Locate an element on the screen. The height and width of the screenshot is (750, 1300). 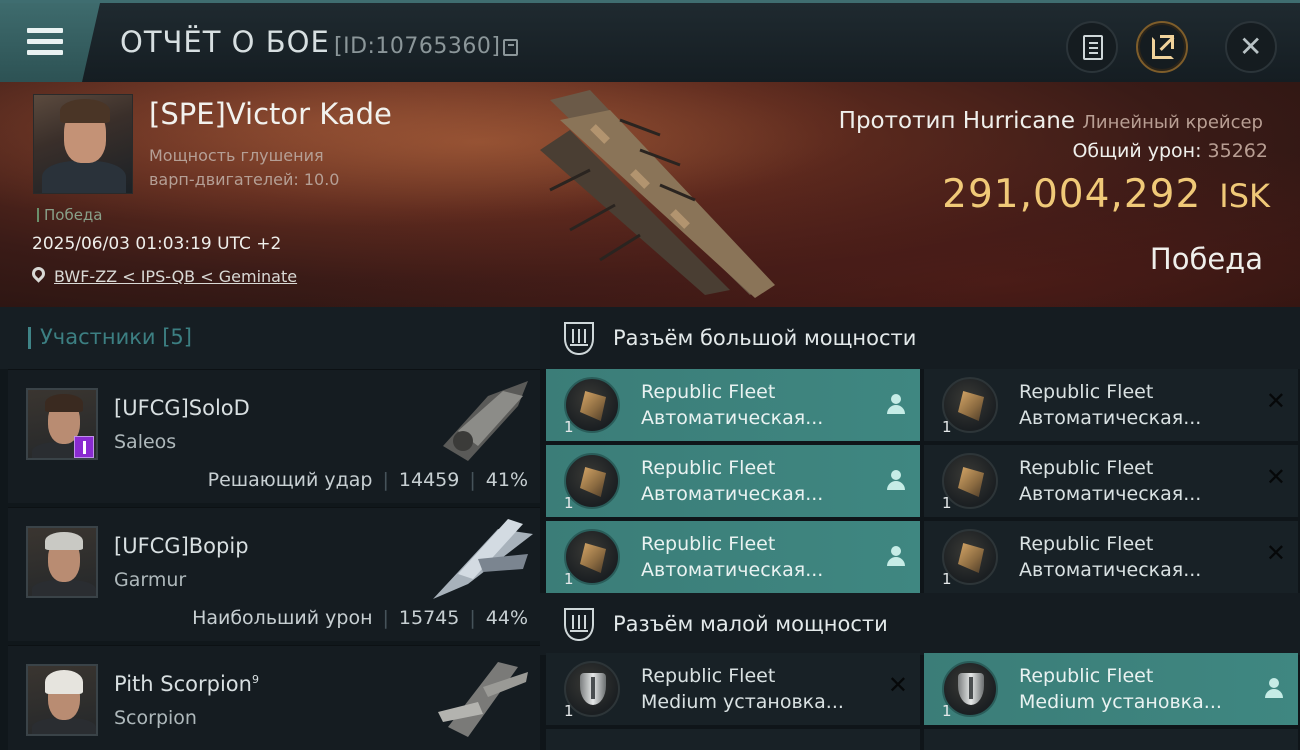
participant-role: Наибольший урон is located at coordinates (282, 618).